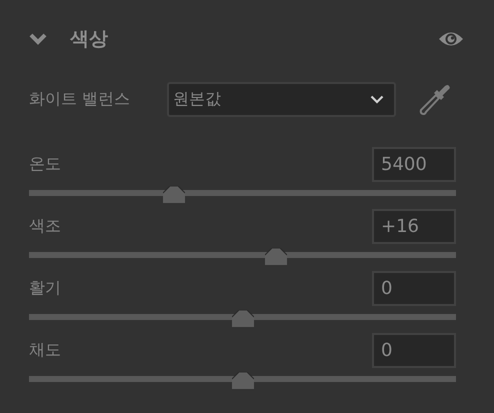  I want to click on value-field: +16, so click(414, 226).